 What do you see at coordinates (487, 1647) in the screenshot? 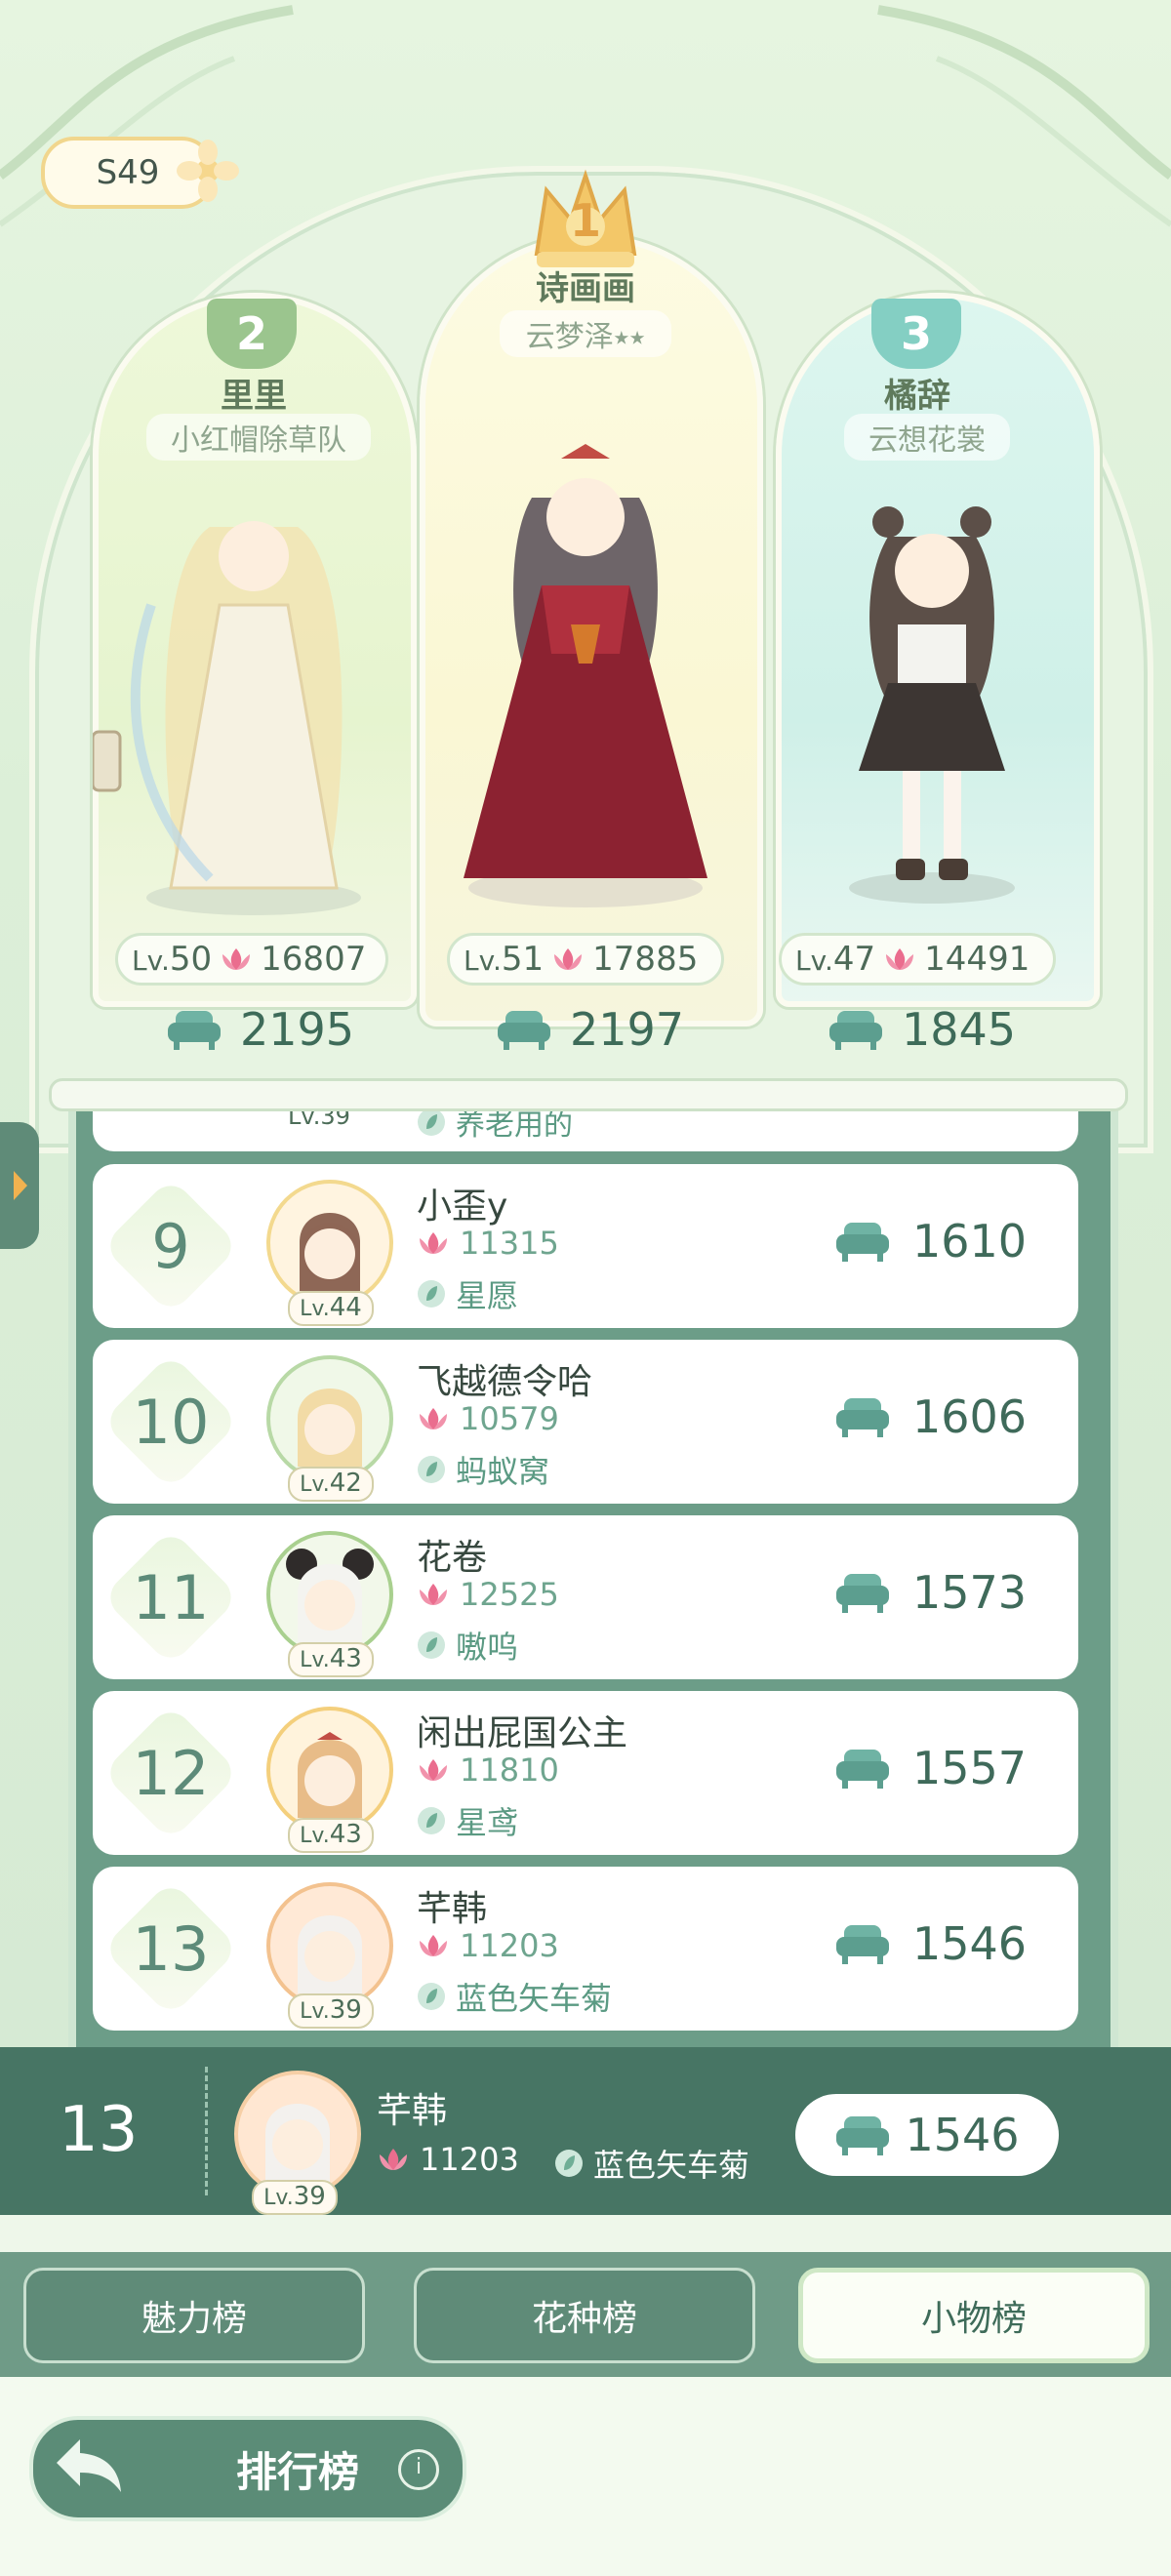
I see `team-name: 嗷呜` at bounding box center [487, 1647].